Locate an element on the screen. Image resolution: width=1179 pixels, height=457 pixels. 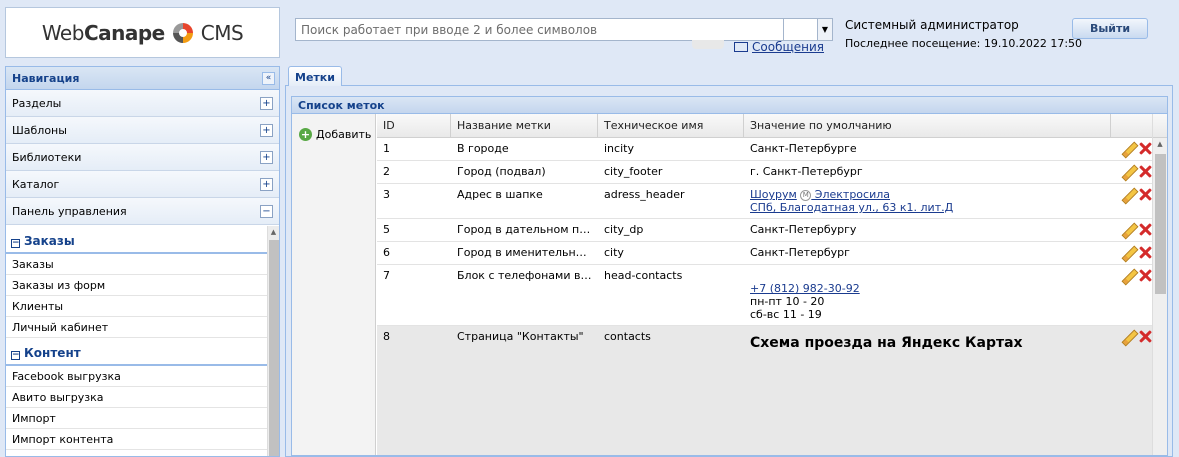
notification-tab is located at coordinates (708, 44).